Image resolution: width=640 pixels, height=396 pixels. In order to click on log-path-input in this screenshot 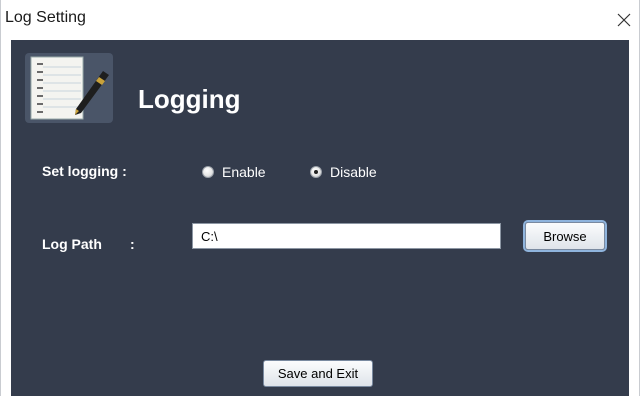, I will do `click(346, 236)`.